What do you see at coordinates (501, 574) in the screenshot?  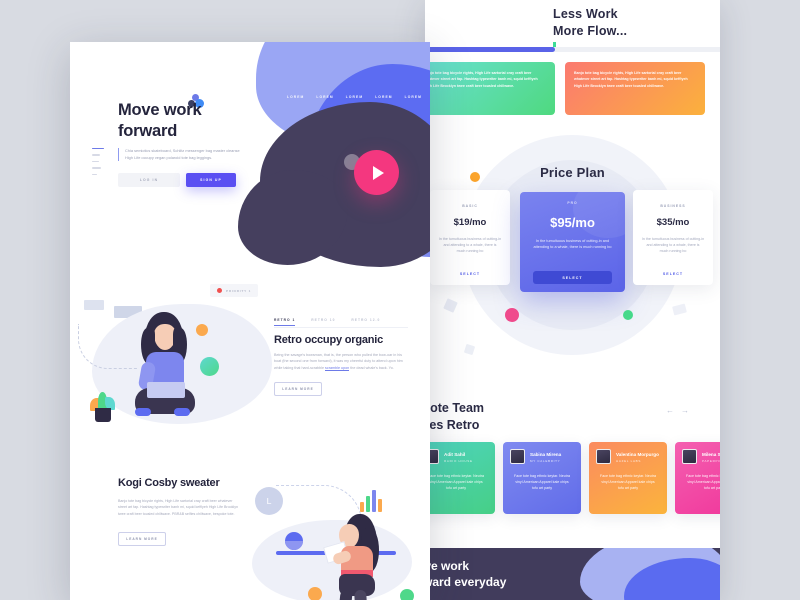 I see `footer-title: Move work forward everyday` at bounding box center [501, 574].